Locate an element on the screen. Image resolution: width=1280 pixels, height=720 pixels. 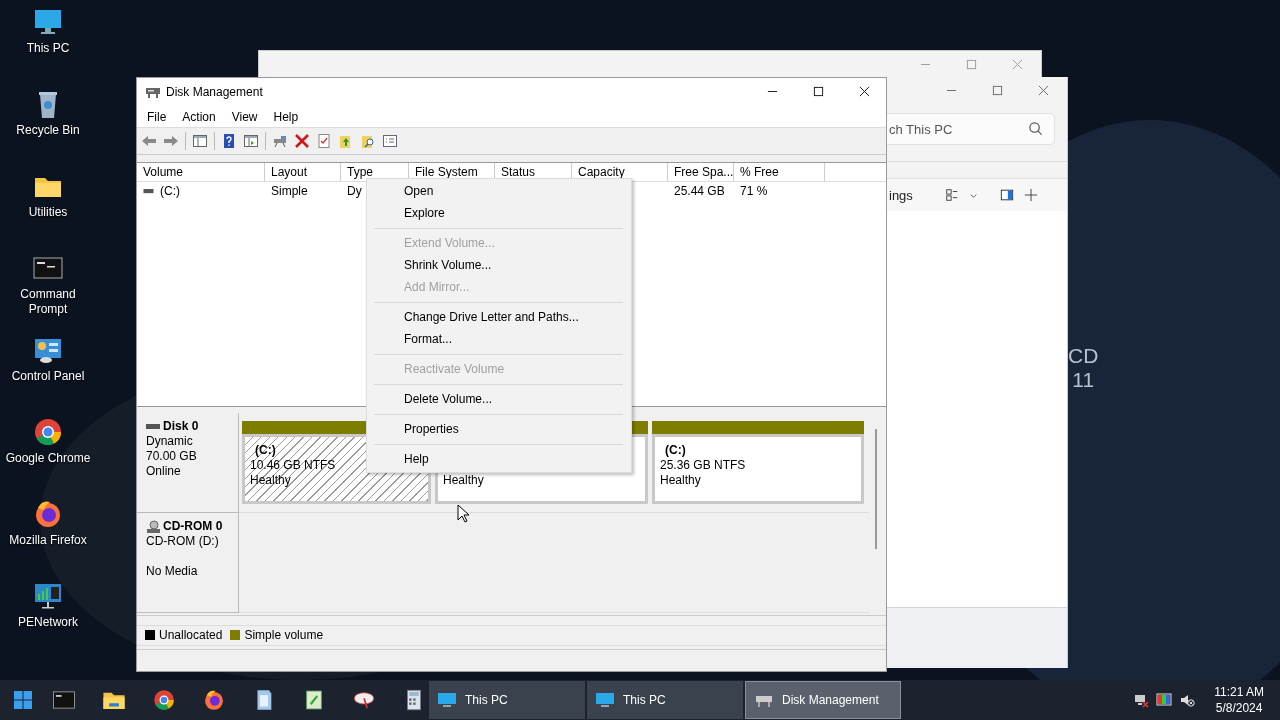
pane-icon is located at coordinates (1007, 195).